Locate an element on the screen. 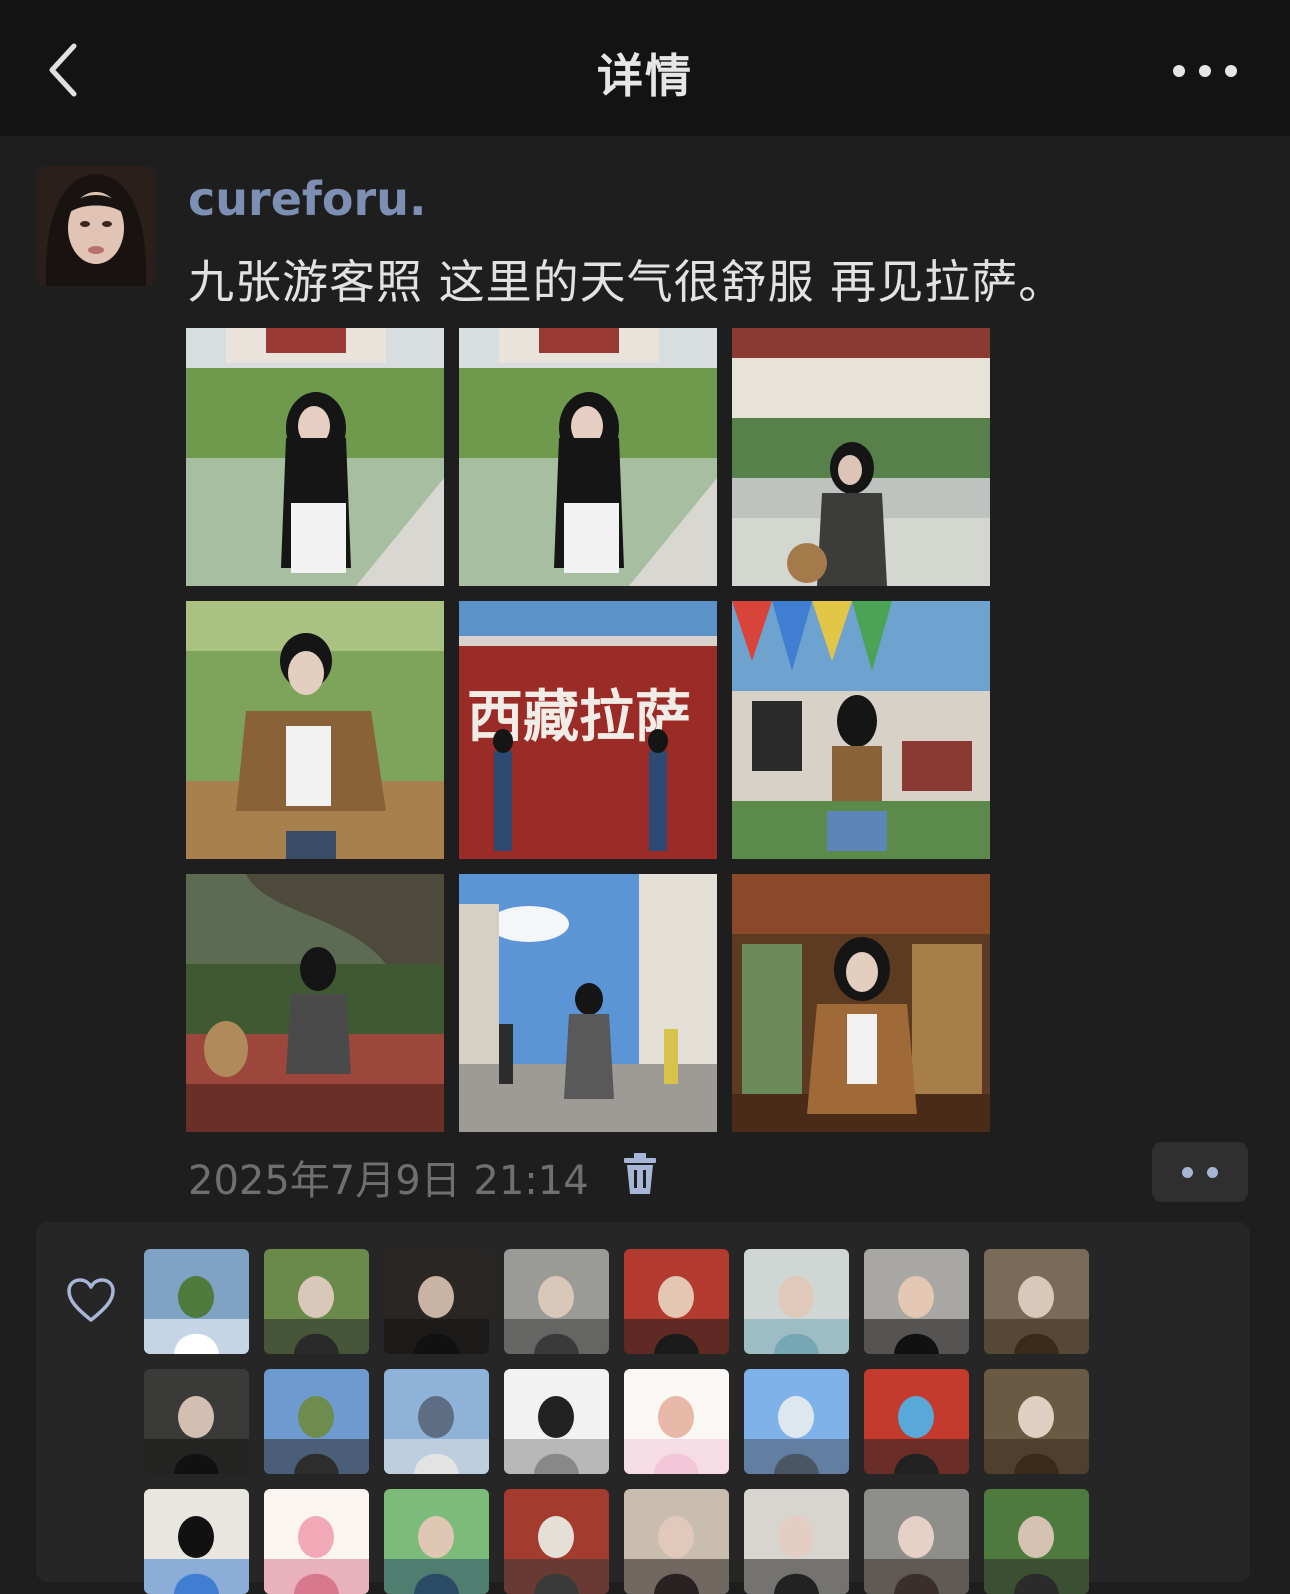 The image size is (1290, 1594). author-avatar is located at coordinates (96, 226).